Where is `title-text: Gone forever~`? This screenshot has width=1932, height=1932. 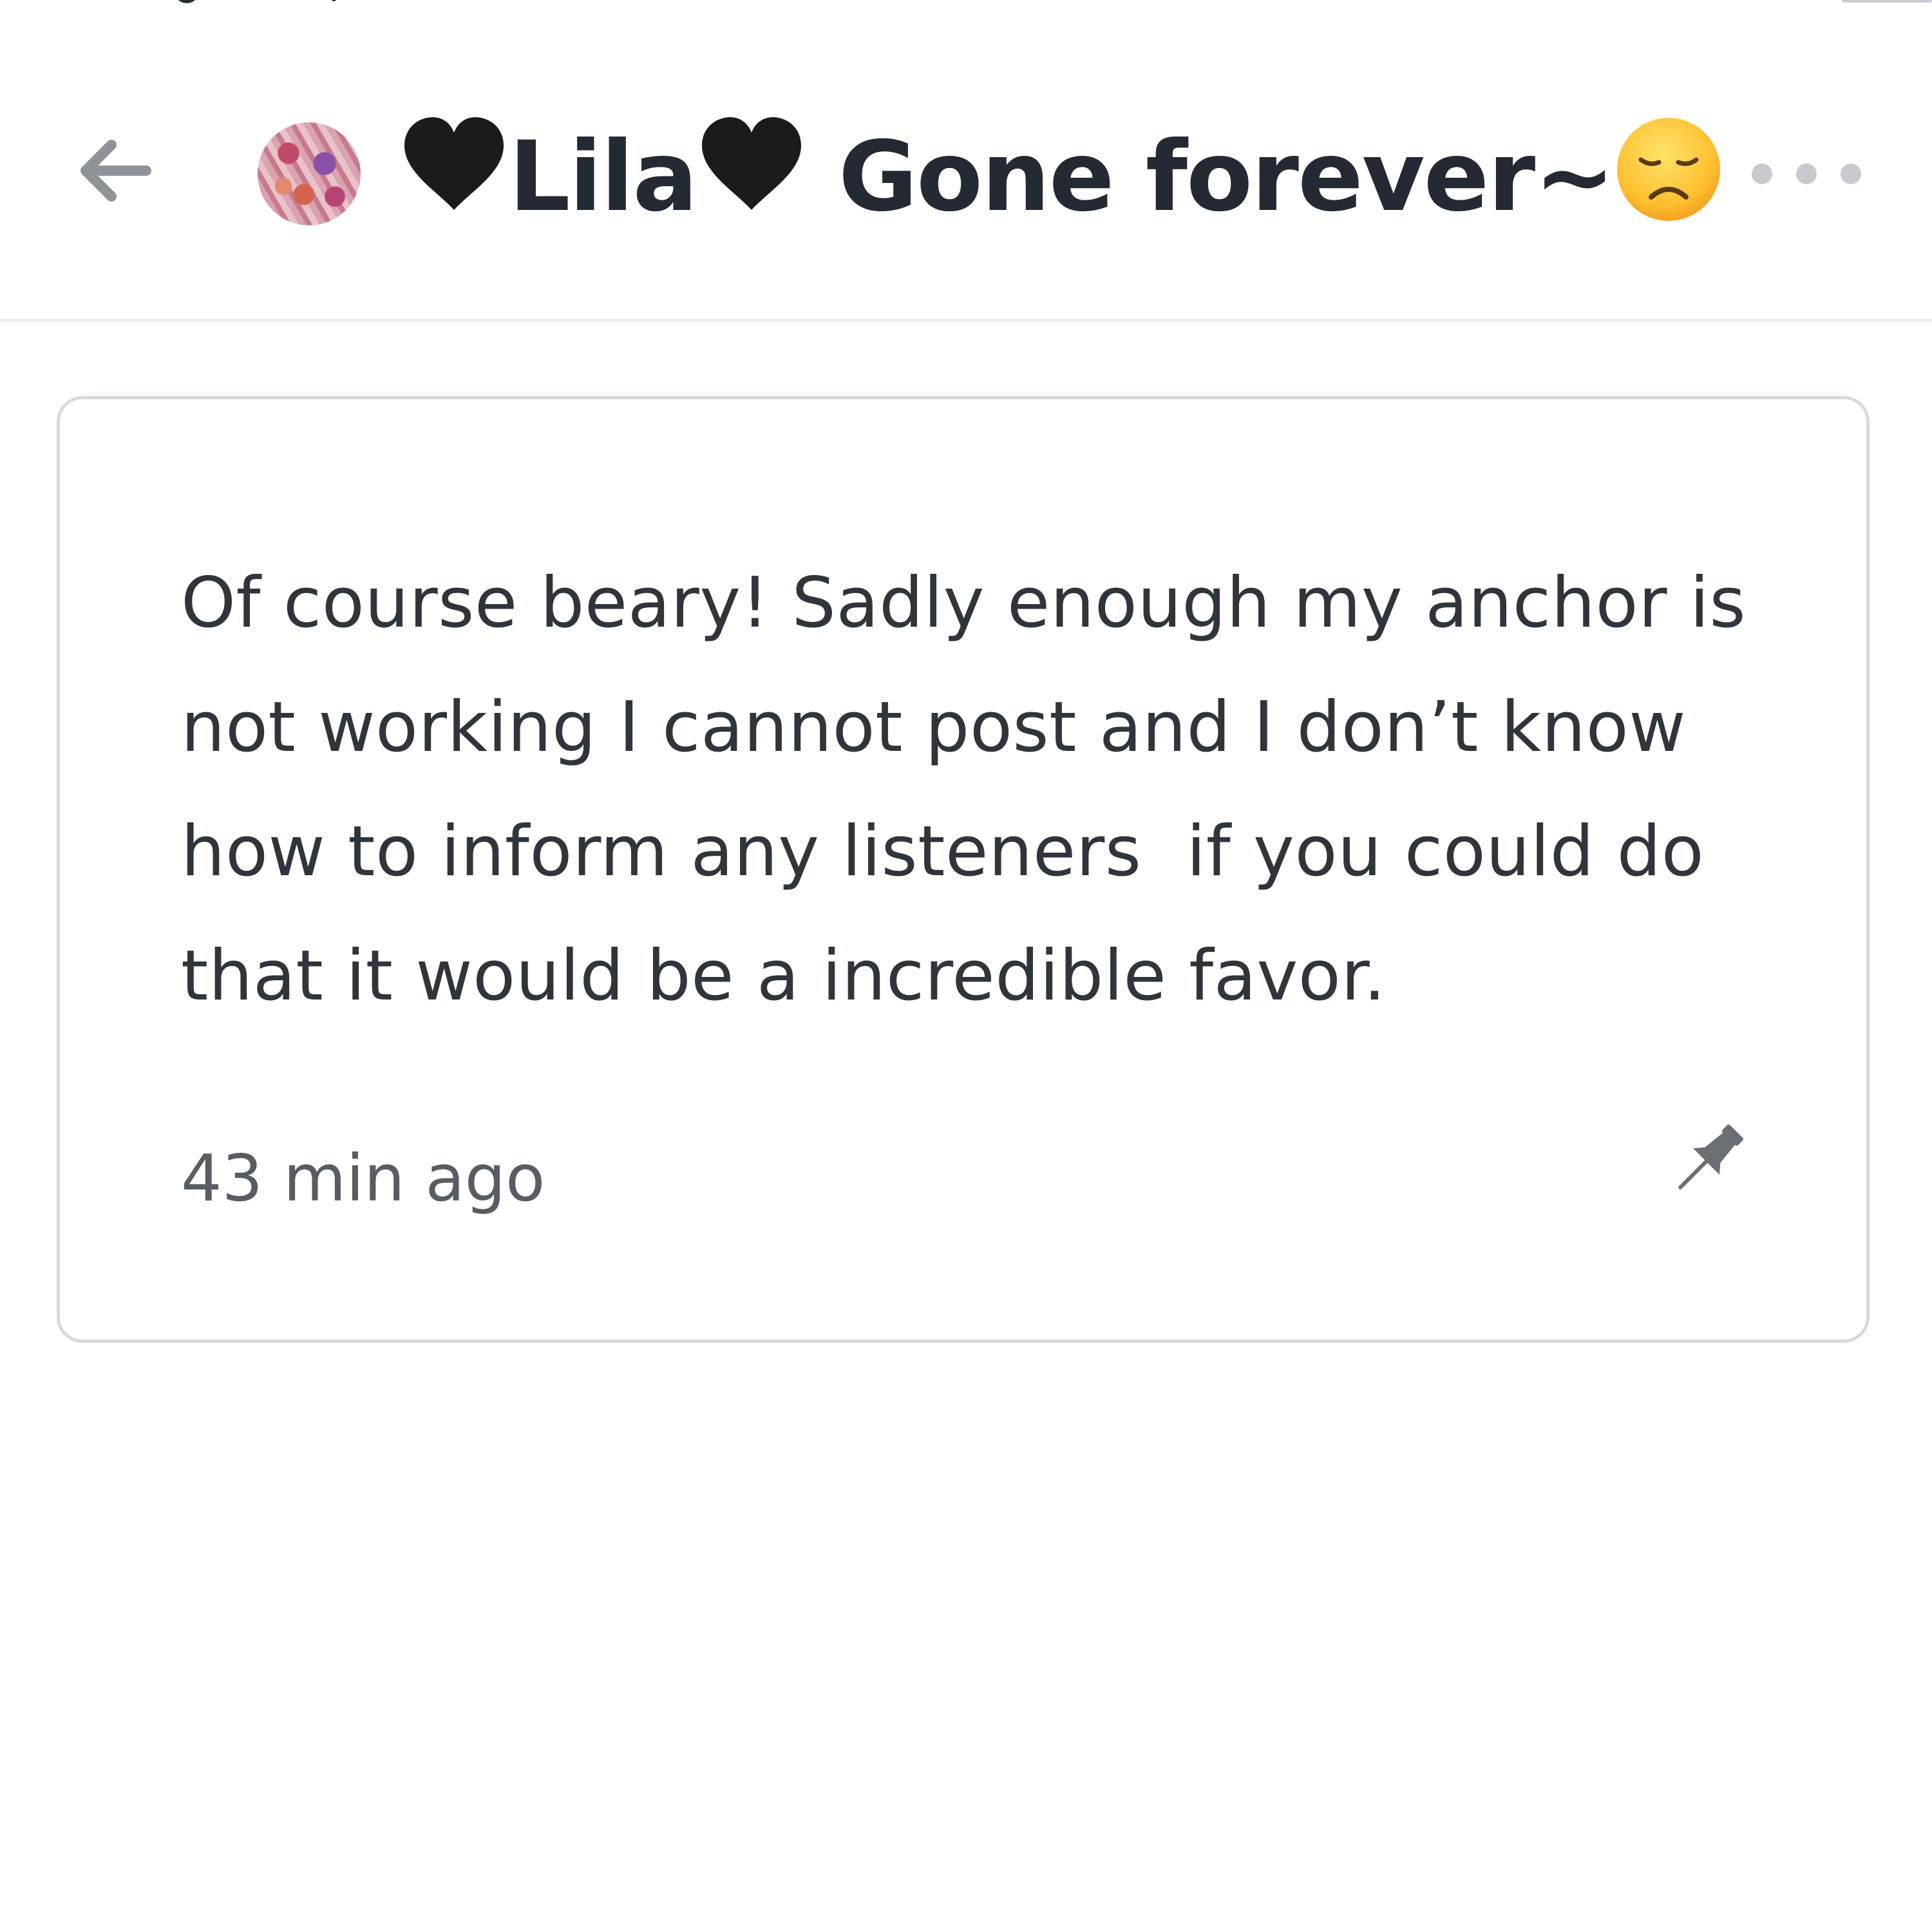
title-text: Gone forever~ is located at coordinates (1210, 177).